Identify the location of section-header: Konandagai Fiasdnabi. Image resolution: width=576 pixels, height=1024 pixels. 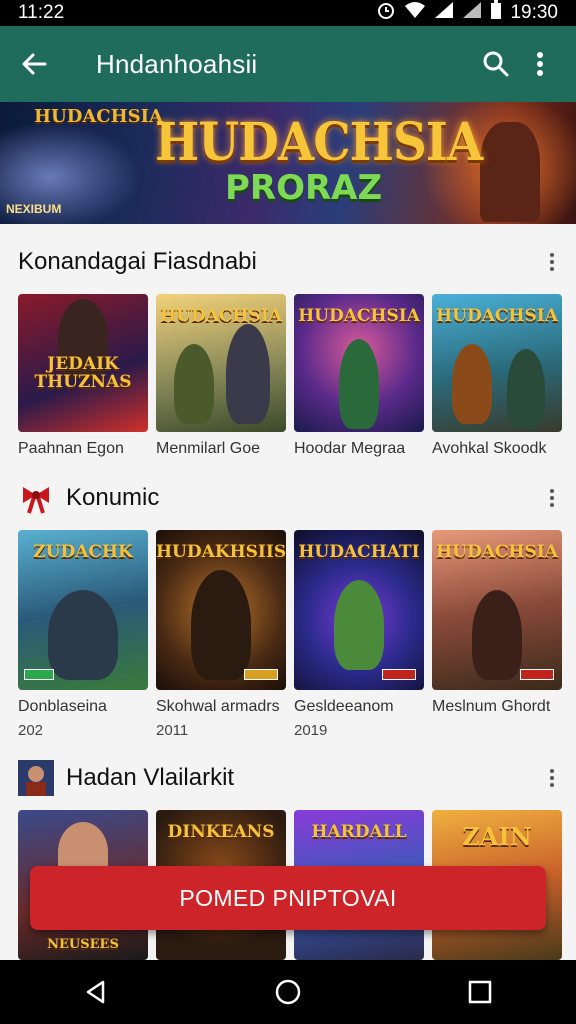
(288, 262).